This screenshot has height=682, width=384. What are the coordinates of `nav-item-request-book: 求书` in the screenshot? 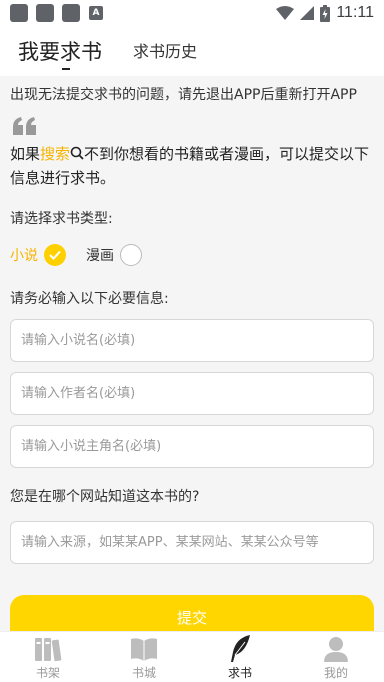 It's located at (240, 657).